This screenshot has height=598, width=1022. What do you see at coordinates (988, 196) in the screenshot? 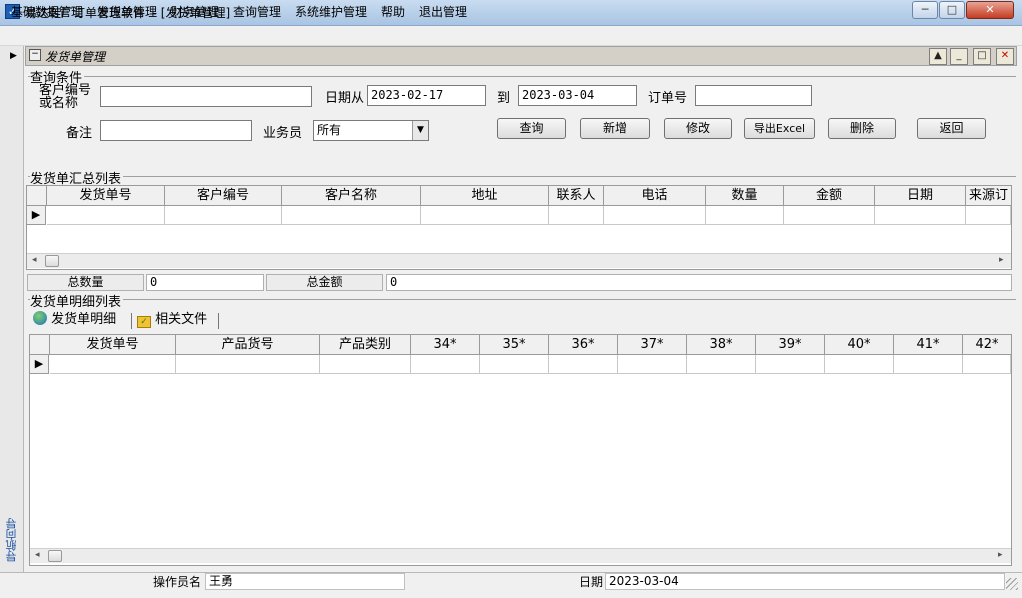
I see `summary-col-header: 来源订` at bounding box center [988, 196].